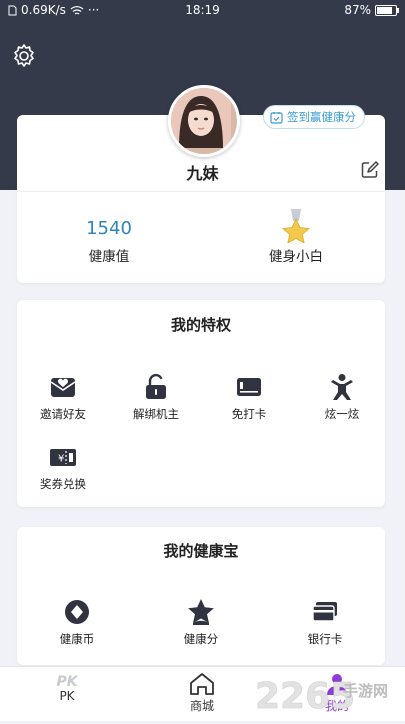 The image size is (405, 724). What do you see at coordinates (387, 10) in the screenshot?
I see `battery-icon` at bounding box center [387, 10].